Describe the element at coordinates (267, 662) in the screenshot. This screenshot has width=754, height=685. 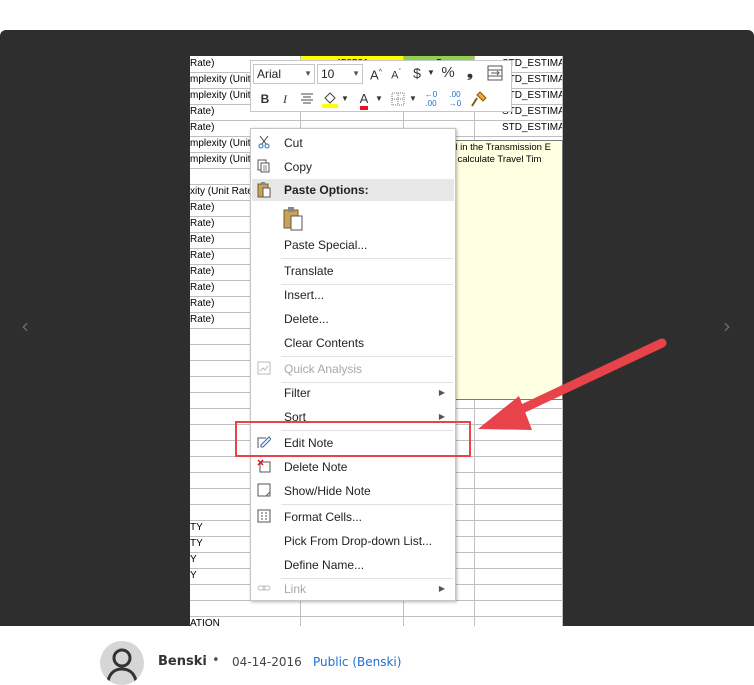
I see `post-date: 04-14-2016` at that location.